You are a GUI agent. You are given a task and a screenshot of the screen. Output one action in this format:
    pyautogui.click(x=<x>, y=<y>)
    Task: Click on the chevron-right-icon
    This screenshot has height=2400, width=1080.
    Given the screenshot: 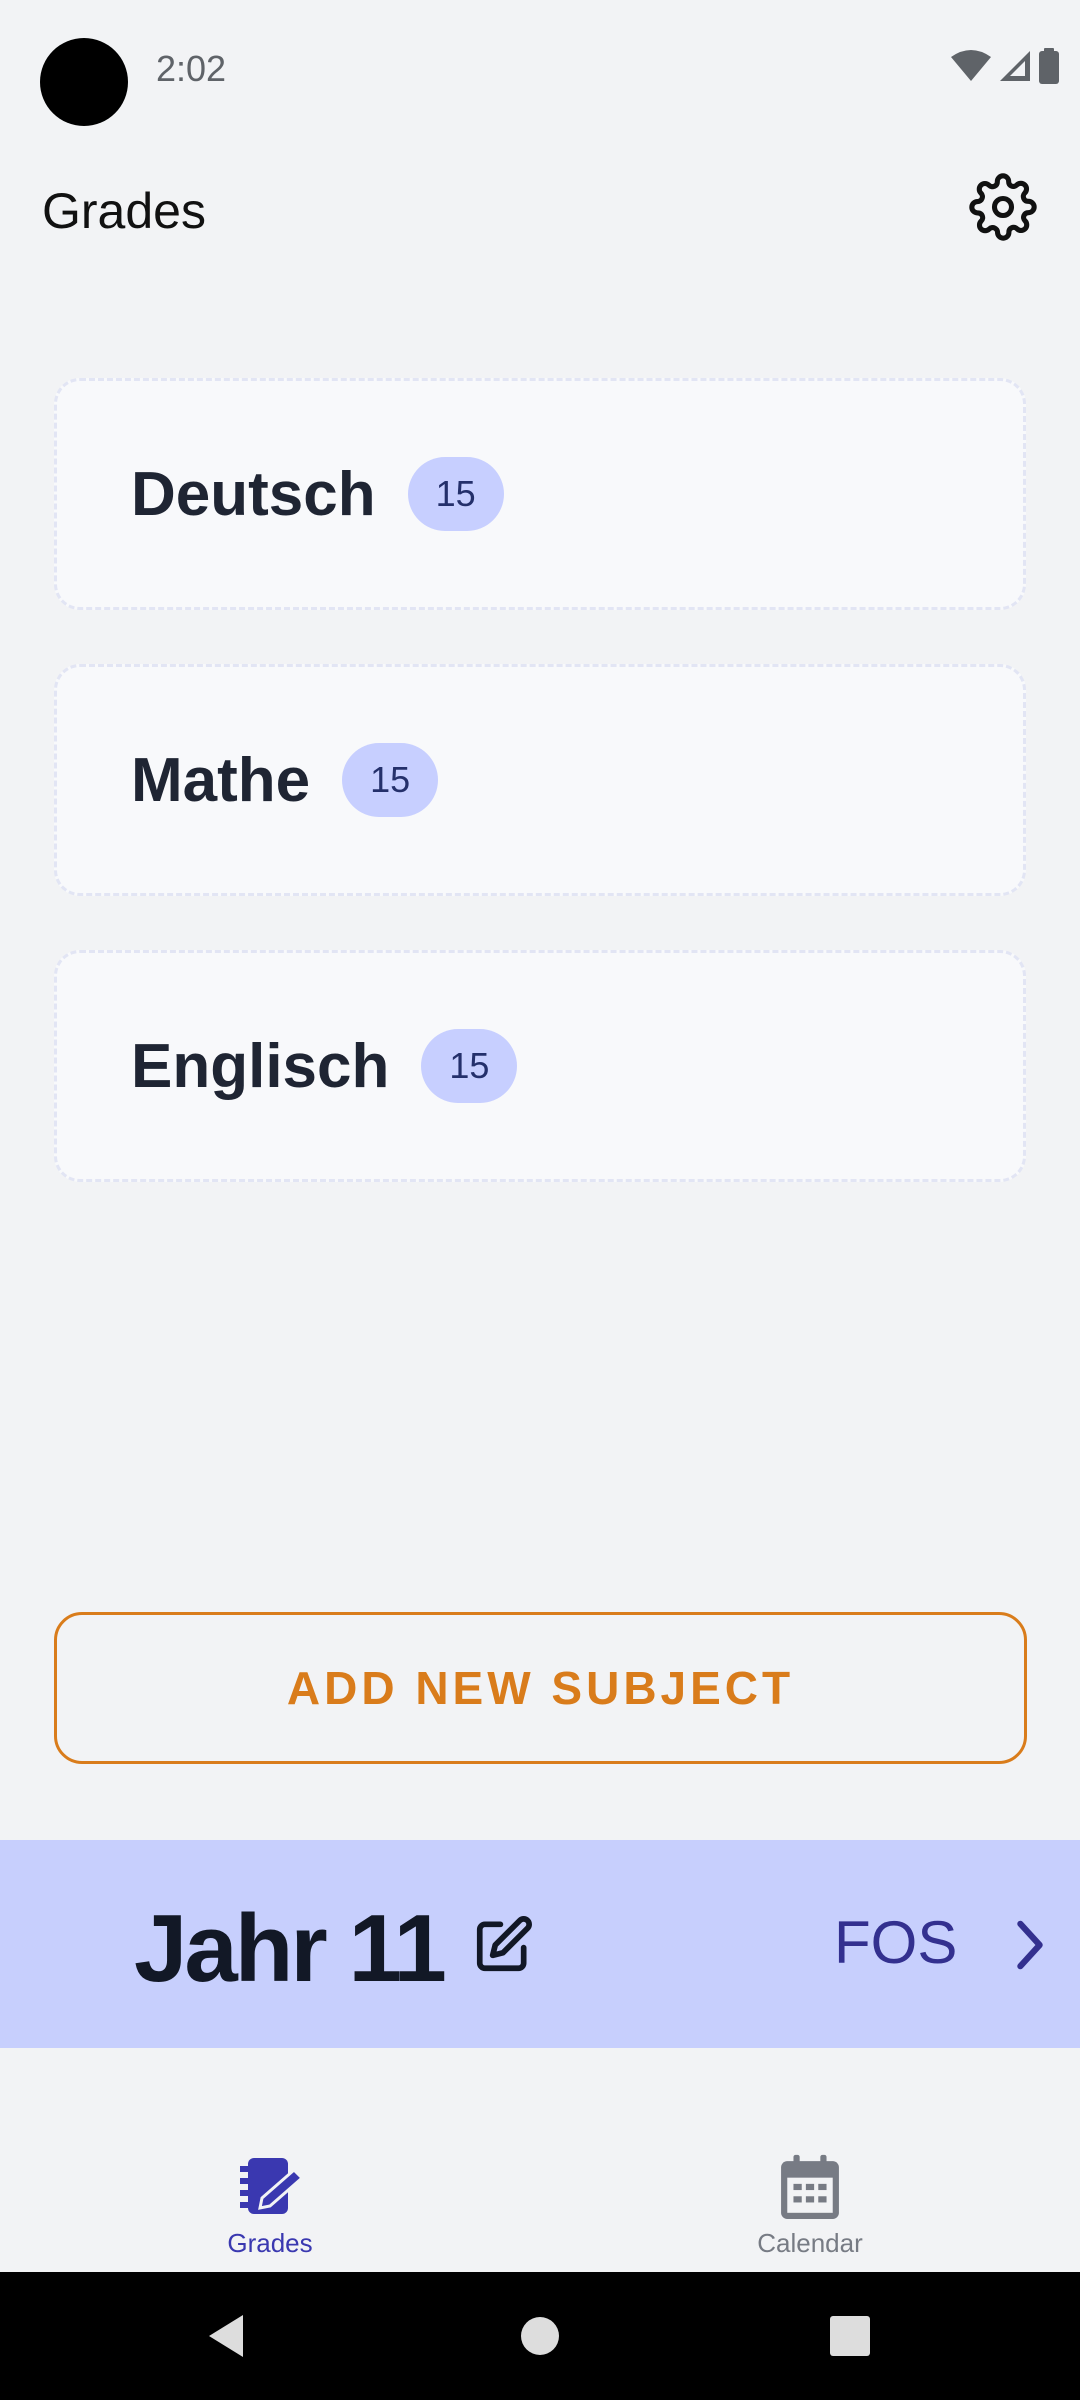 What is the action you would take?
    pyautogui.click(x=1030, y=1945)
    